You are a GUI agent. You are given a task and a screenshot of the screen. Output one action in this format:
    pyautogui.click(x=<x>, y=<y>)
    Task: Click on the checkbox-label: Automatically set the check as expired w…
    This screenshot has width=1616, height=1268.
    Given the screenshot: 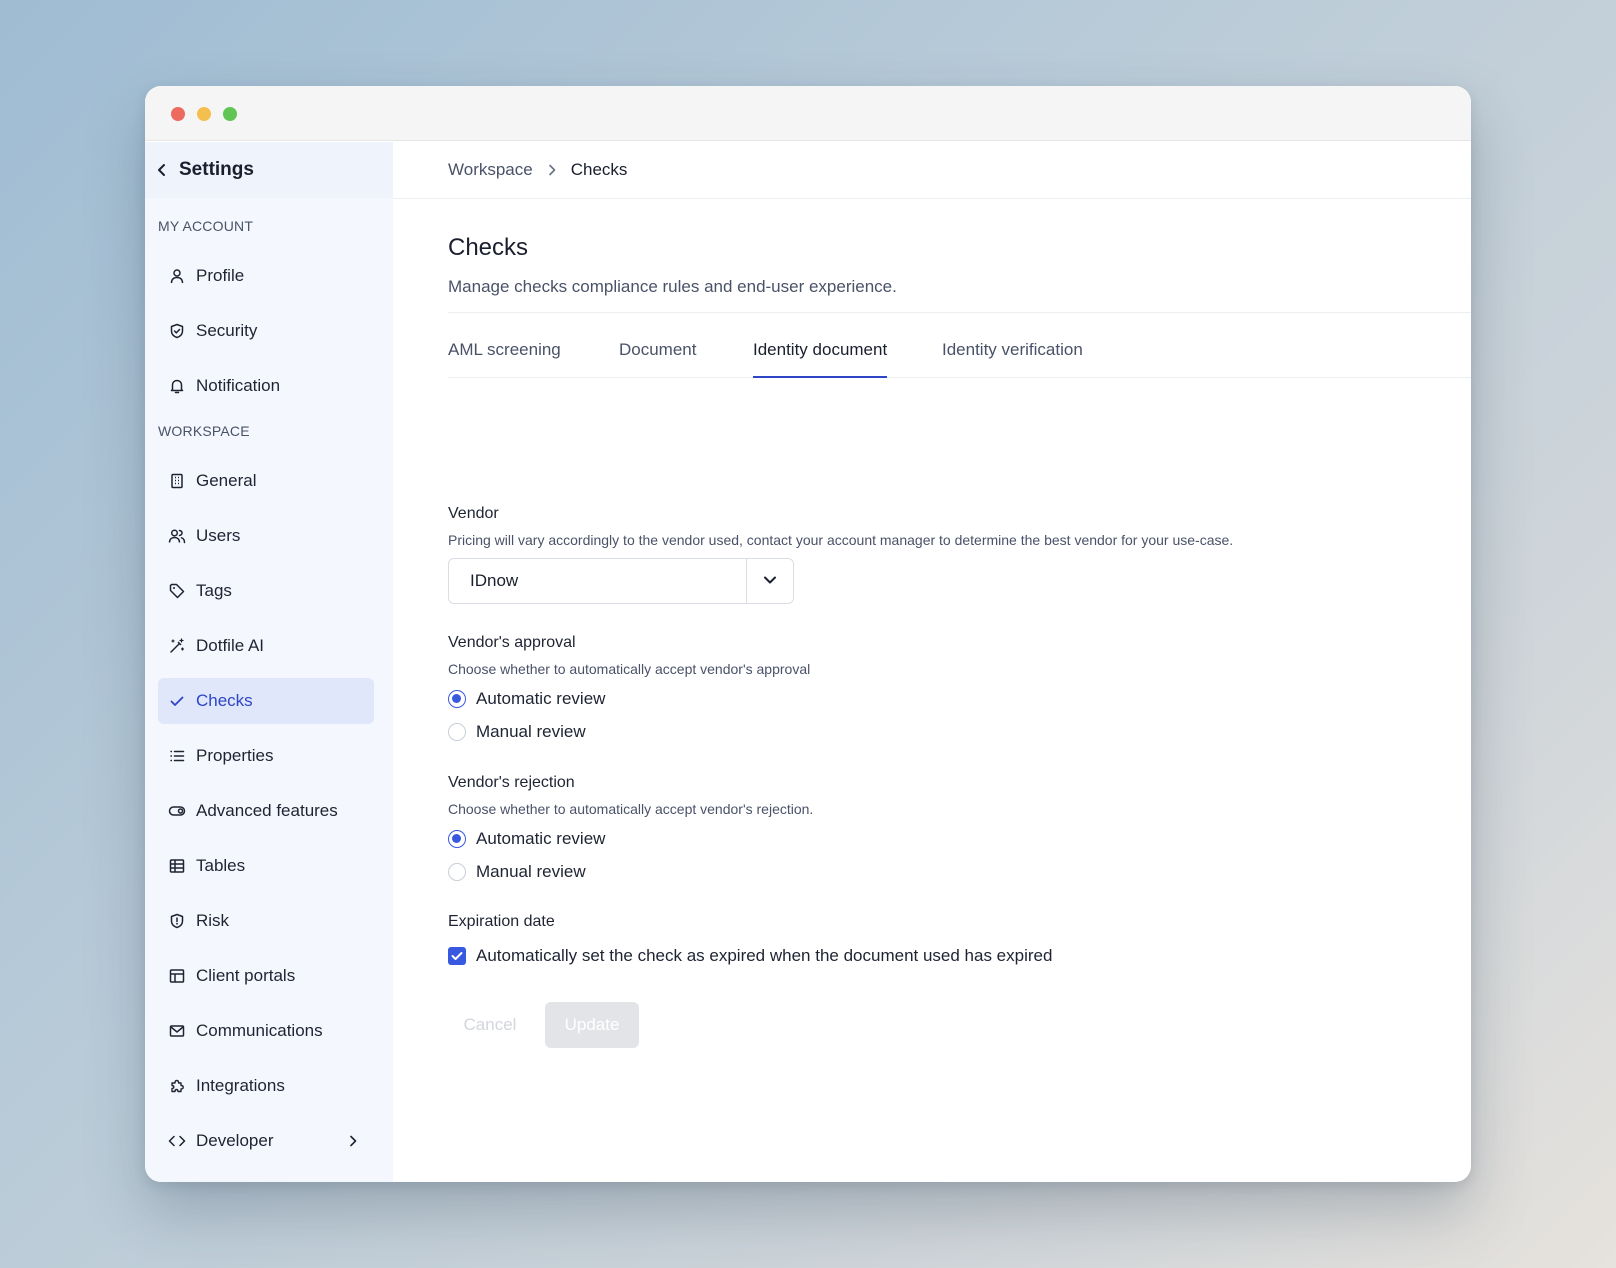 What is the action you would take?
    pyautogui.click(x=764, y=955)
    